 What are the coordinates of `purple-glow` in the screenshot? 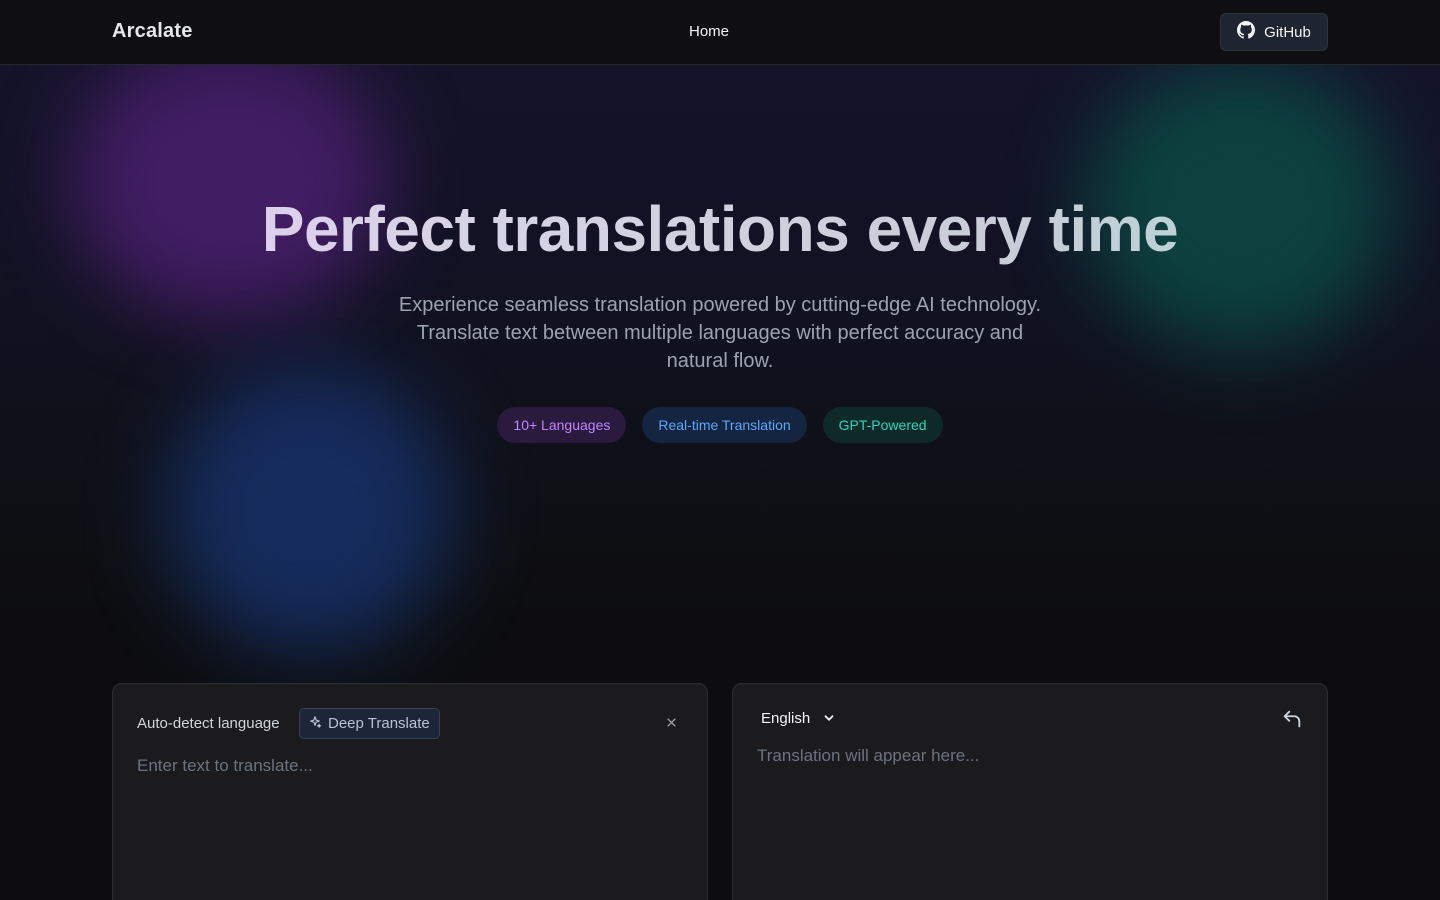 It's located at (230, 180).